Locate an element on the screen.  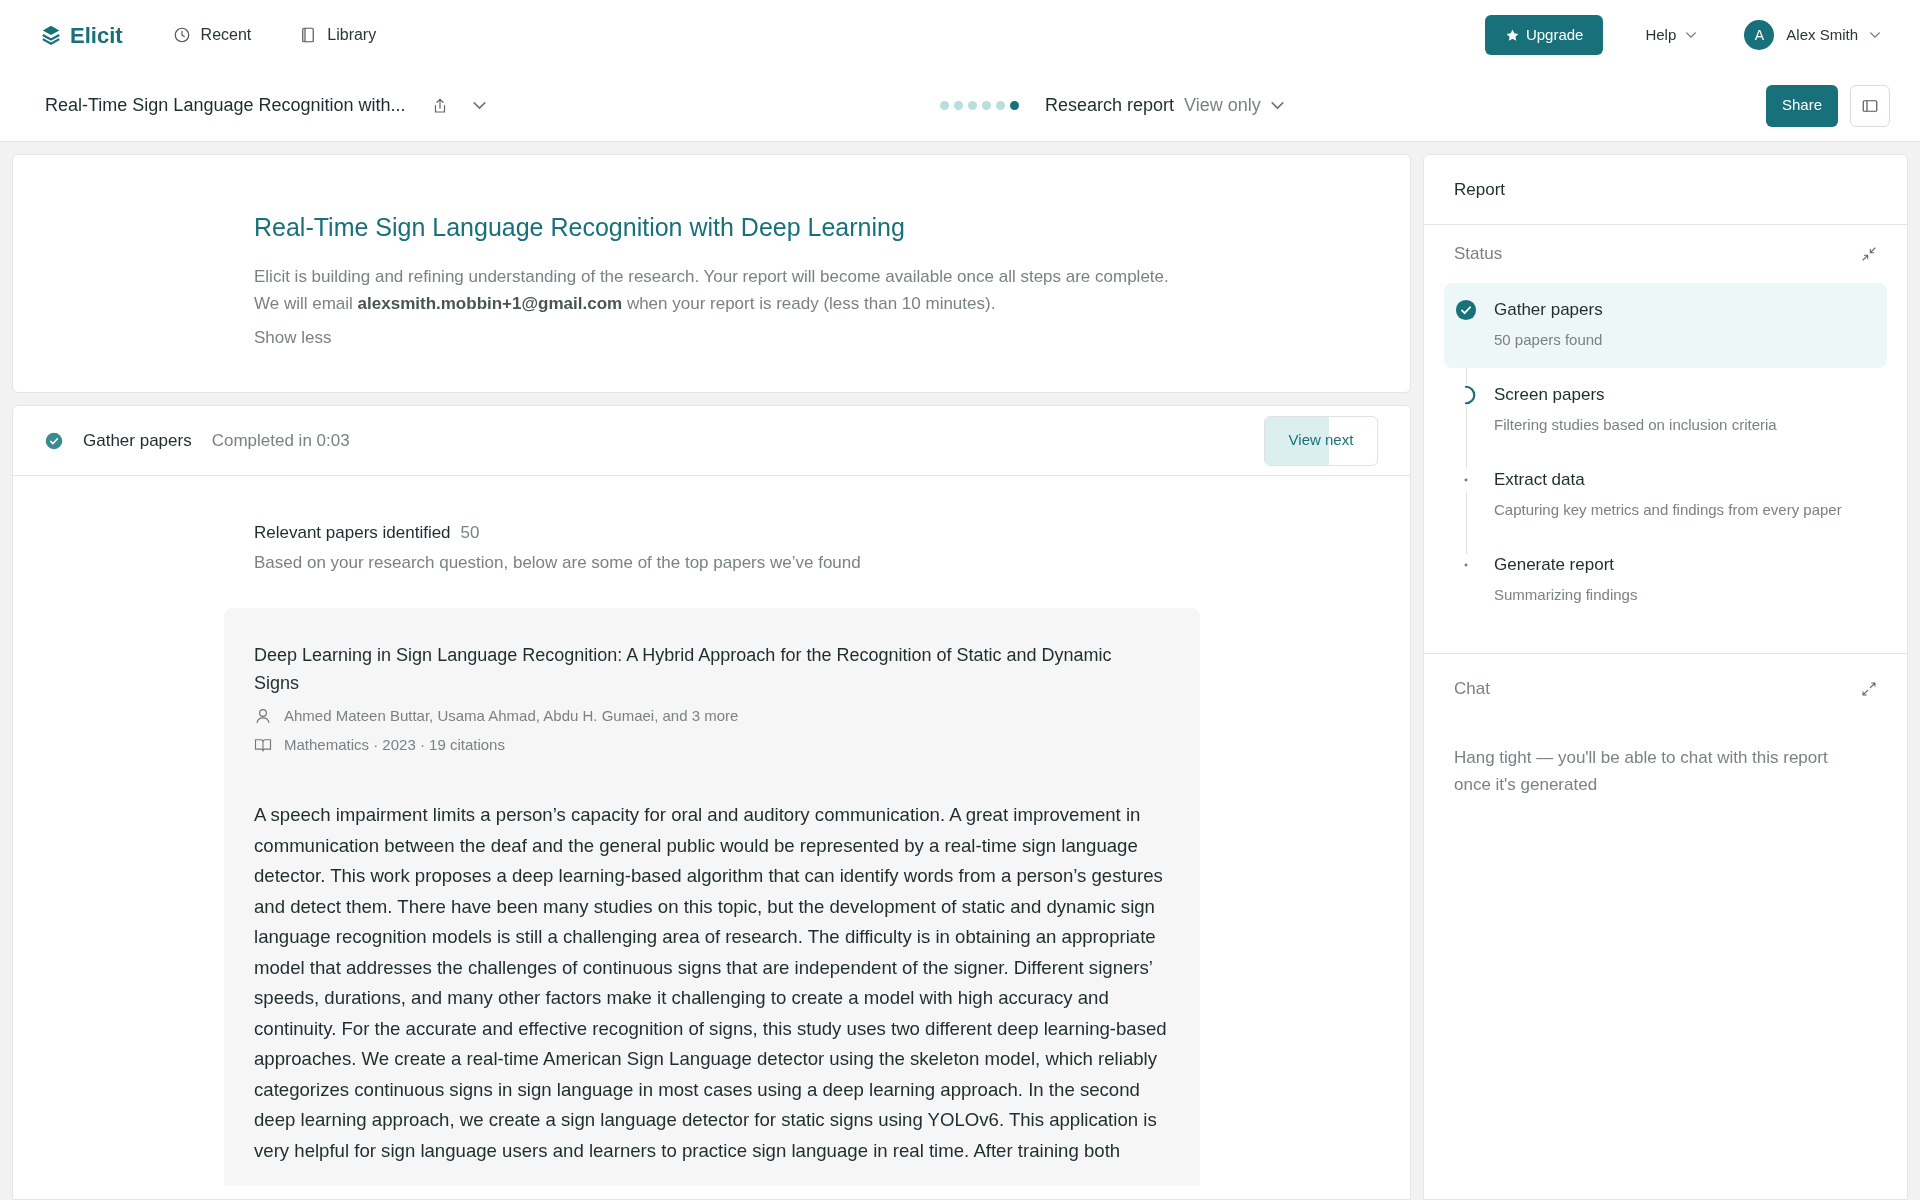
paper-title: Deep Learning in Sign Language Recognition: A Hybrid Approach for the Recognition of Static and Dynamic Signs is located at coordinates (707, 669).